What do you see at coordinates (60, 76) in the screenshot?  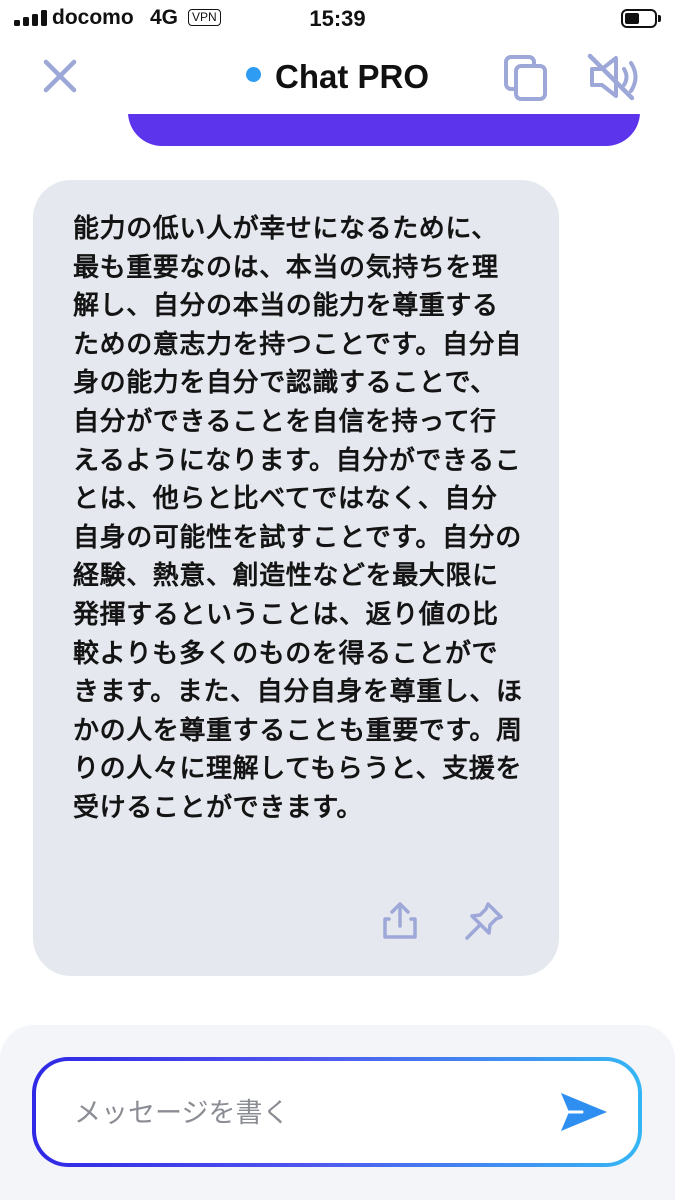 I see `close-icon` at bounding box center [60, 76].